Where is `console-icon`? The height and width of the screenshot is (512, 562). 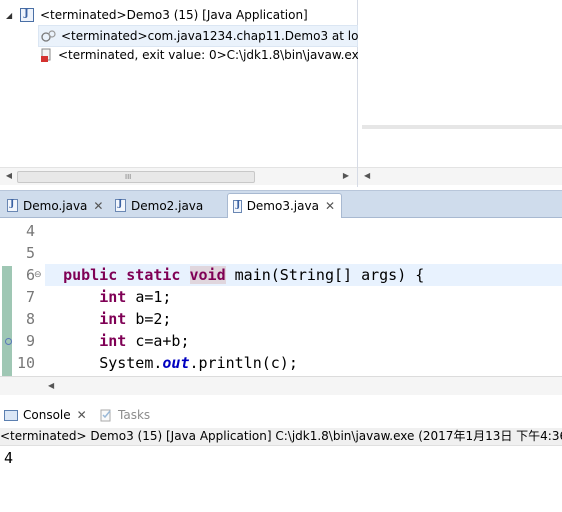
console-icon is located at coordinates (11, 415).